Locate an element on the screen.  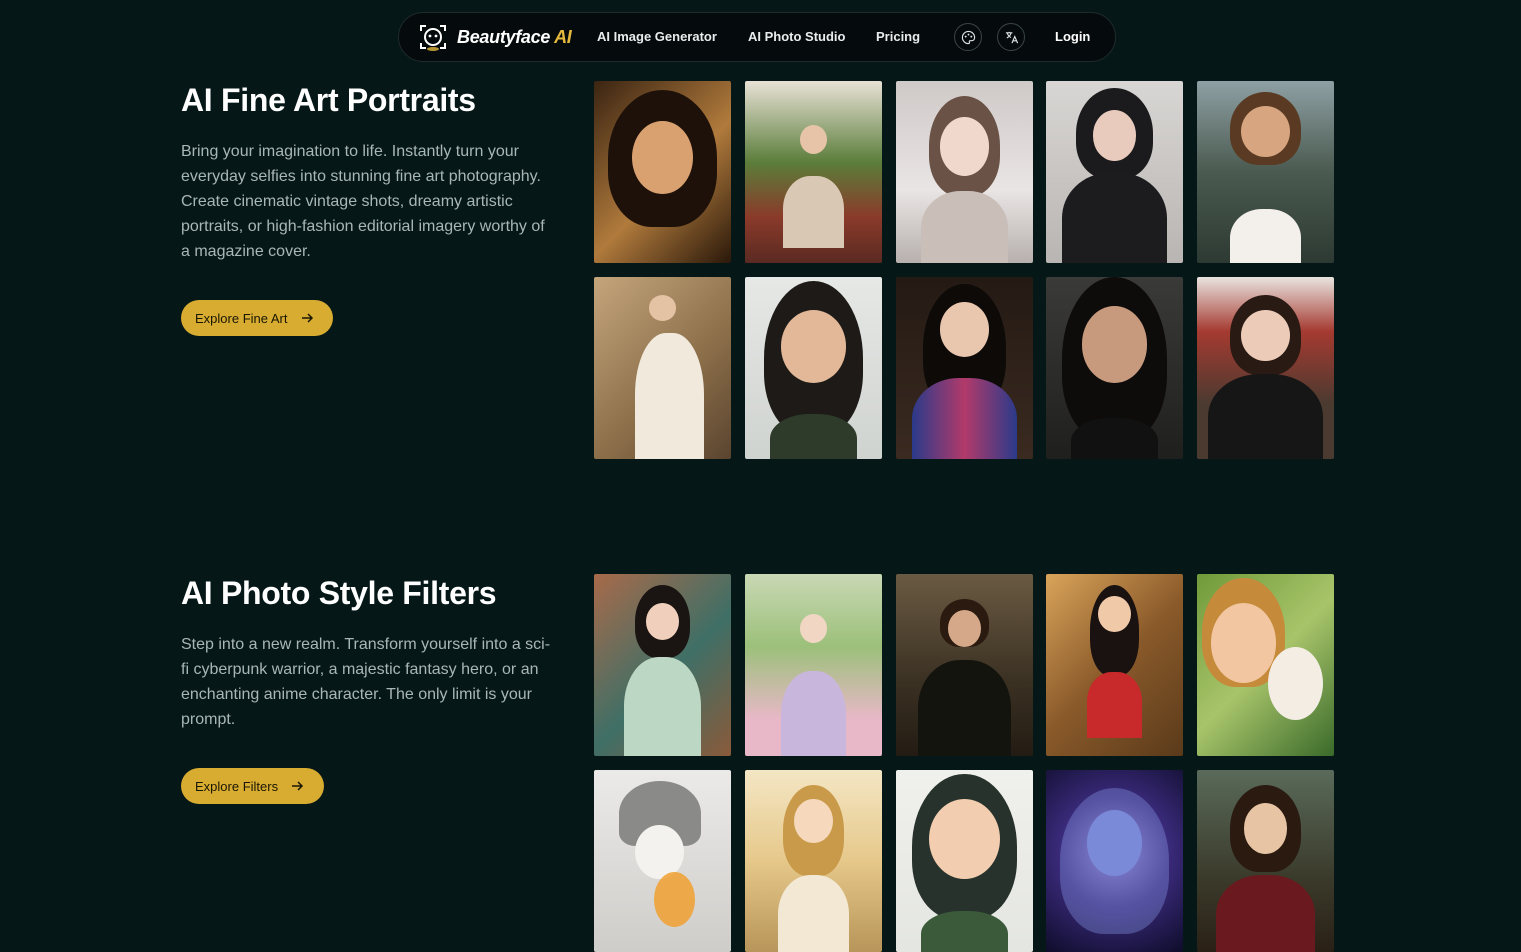
section-title-style-filters: AI Photo Style Filters is located at coordinates (339, 593).